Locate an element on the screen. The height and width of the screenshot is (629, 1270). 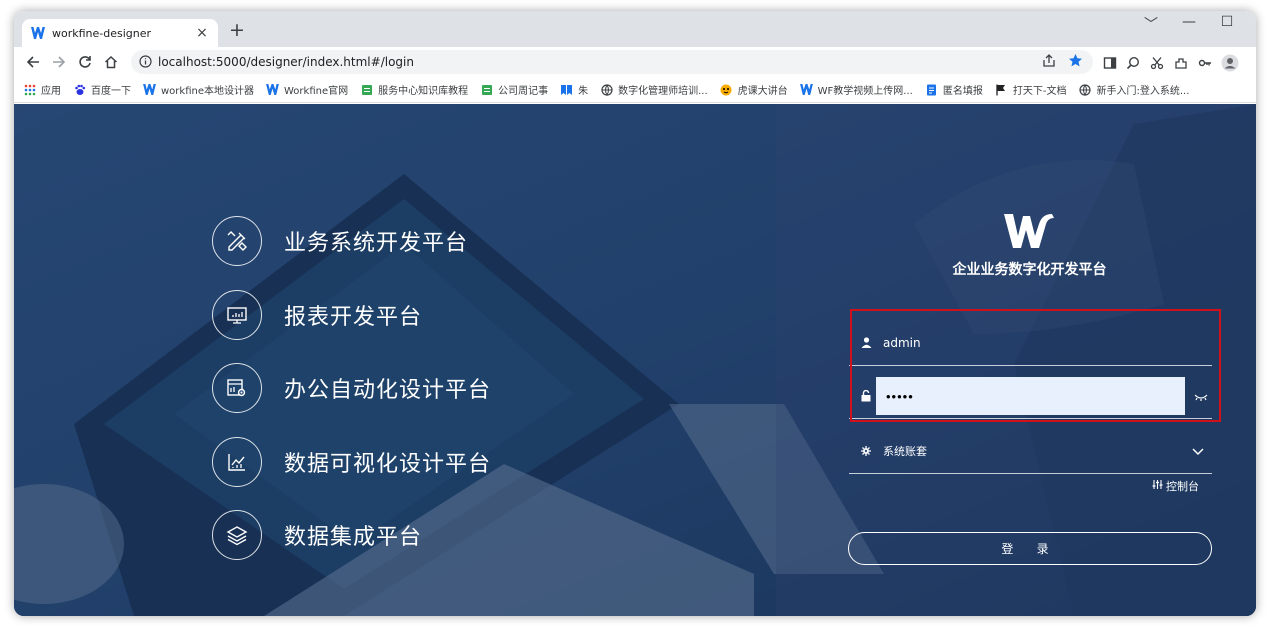
feature-office-automation: 办公自动化设计平台 is located at coordinates (351, 388).